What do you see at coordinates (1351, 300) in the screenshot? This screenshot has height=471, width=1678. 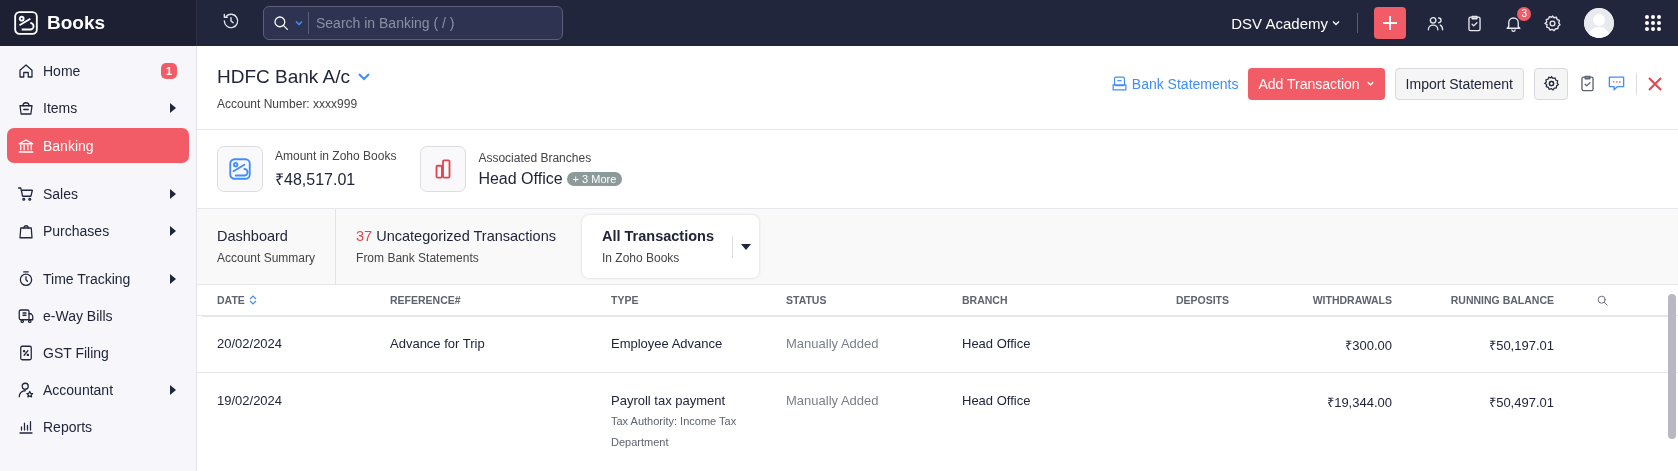 I see `column-header: WITHDRAWALS` at bounding box center [1351, 300].